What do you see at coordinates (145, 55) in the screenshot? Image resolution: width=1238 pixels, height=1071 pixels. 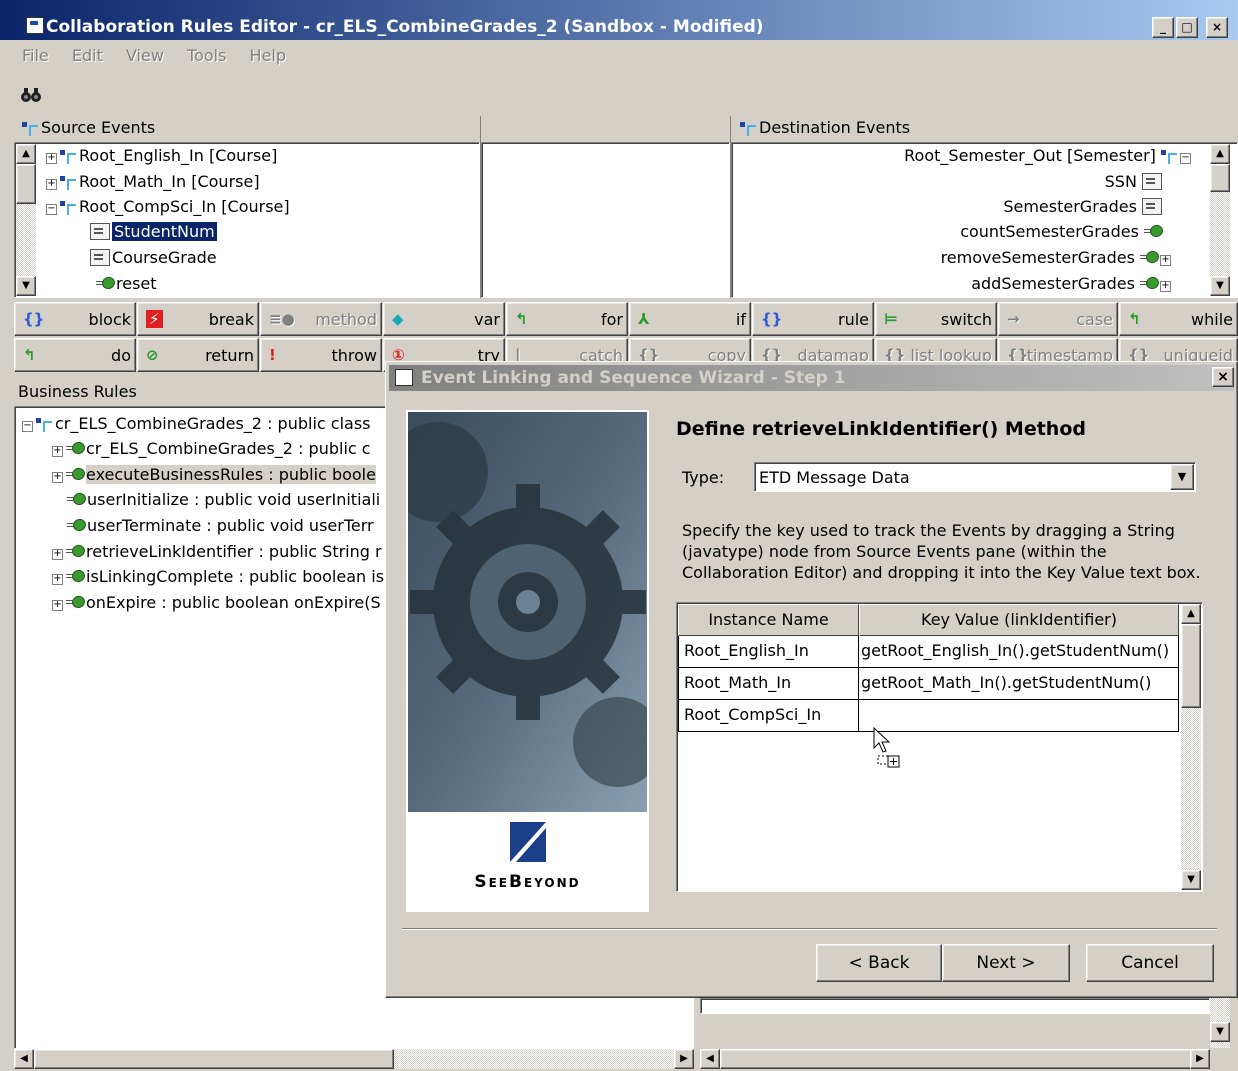 I see `menu-view: View` at bounding box center [145, 55].